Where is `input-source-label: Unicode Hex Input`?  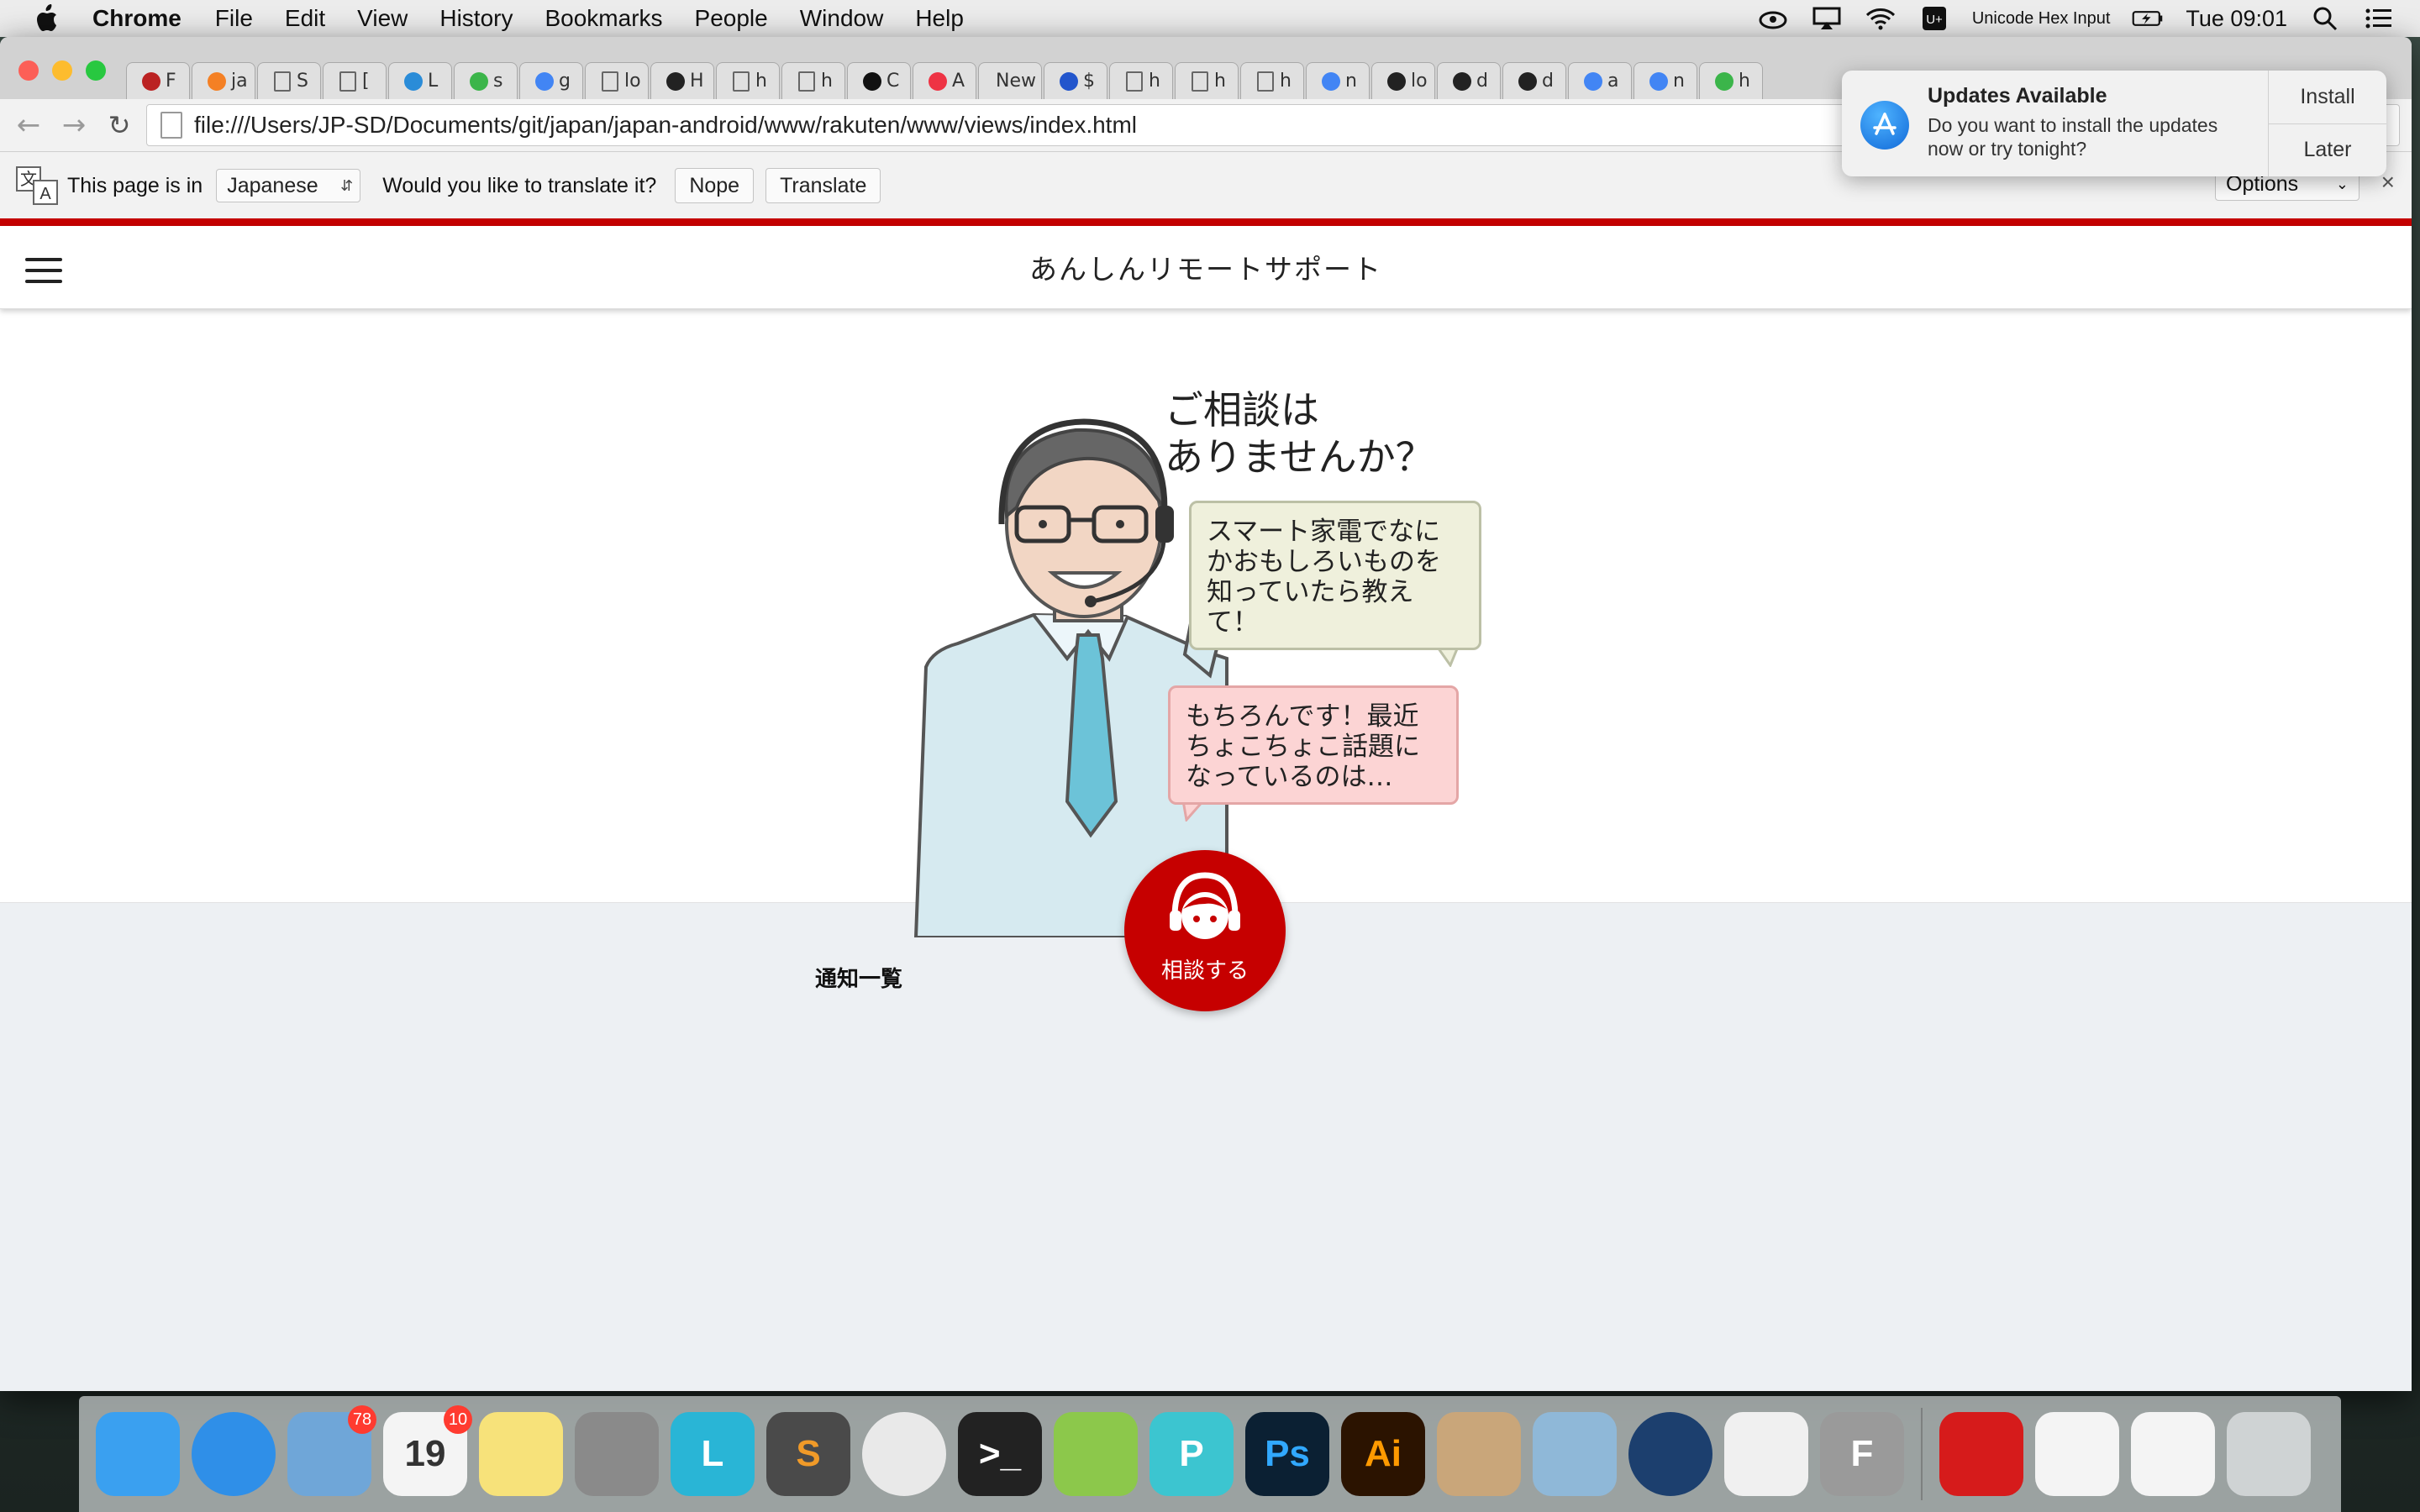
input-source-label: Unicode Hex Input is located at coordinates (2042, 19).